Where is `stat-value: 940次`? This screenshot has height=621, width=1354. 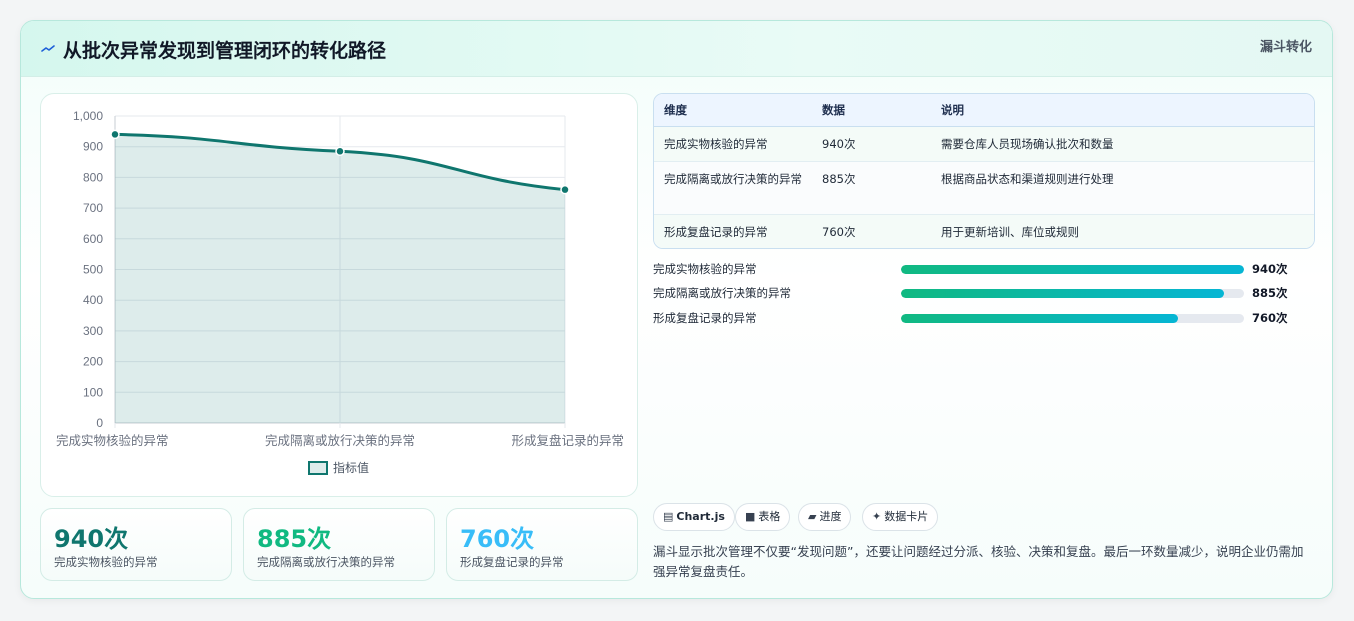 stat-value: 940次 is located at coordinates (91, 539).